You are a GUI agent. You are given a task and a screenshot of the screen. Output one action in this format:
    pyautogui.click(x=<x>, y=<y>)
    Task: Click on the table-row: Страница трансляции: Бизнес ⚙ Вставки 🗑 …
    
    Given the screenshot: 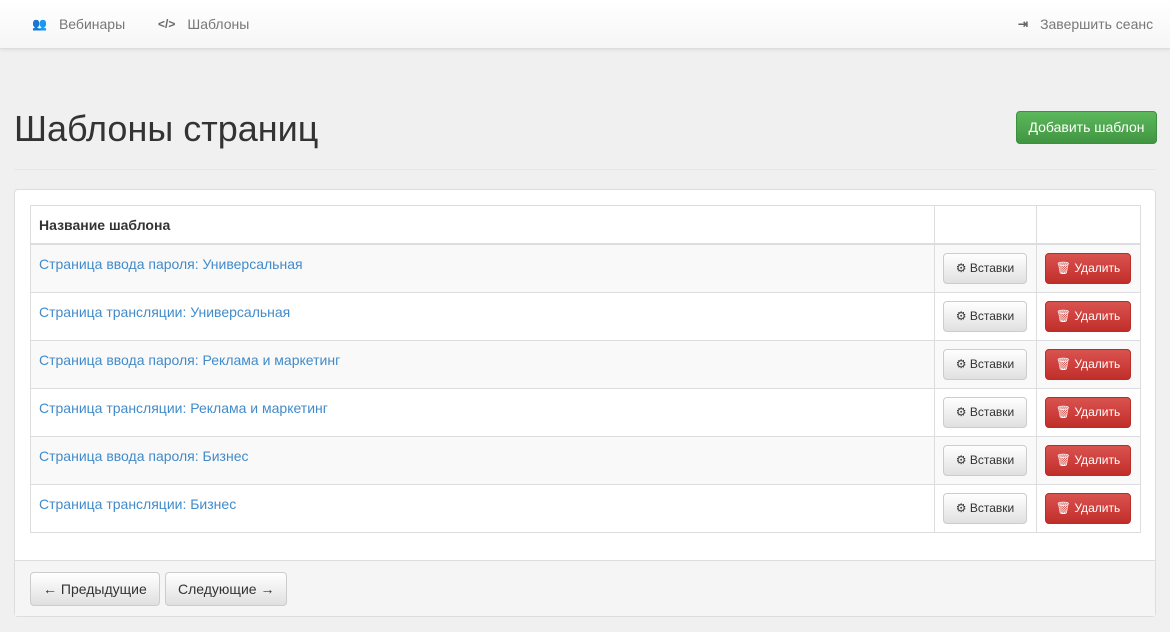 What is the action you would take?
    pyautogui.click(x=585, y=508)
    